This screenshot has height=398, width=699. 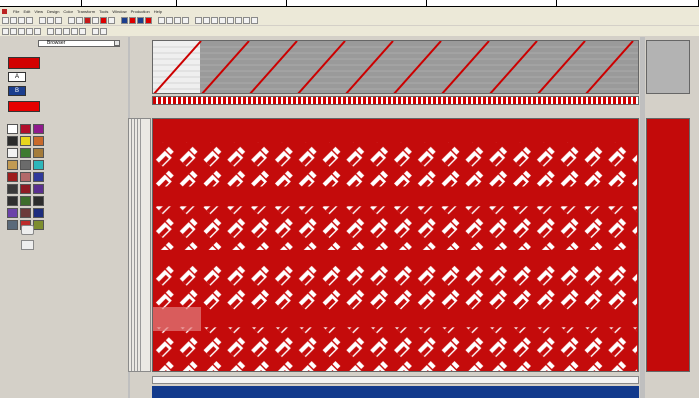 I want to click on blue-tool-icon, so click(x=124, y=20).